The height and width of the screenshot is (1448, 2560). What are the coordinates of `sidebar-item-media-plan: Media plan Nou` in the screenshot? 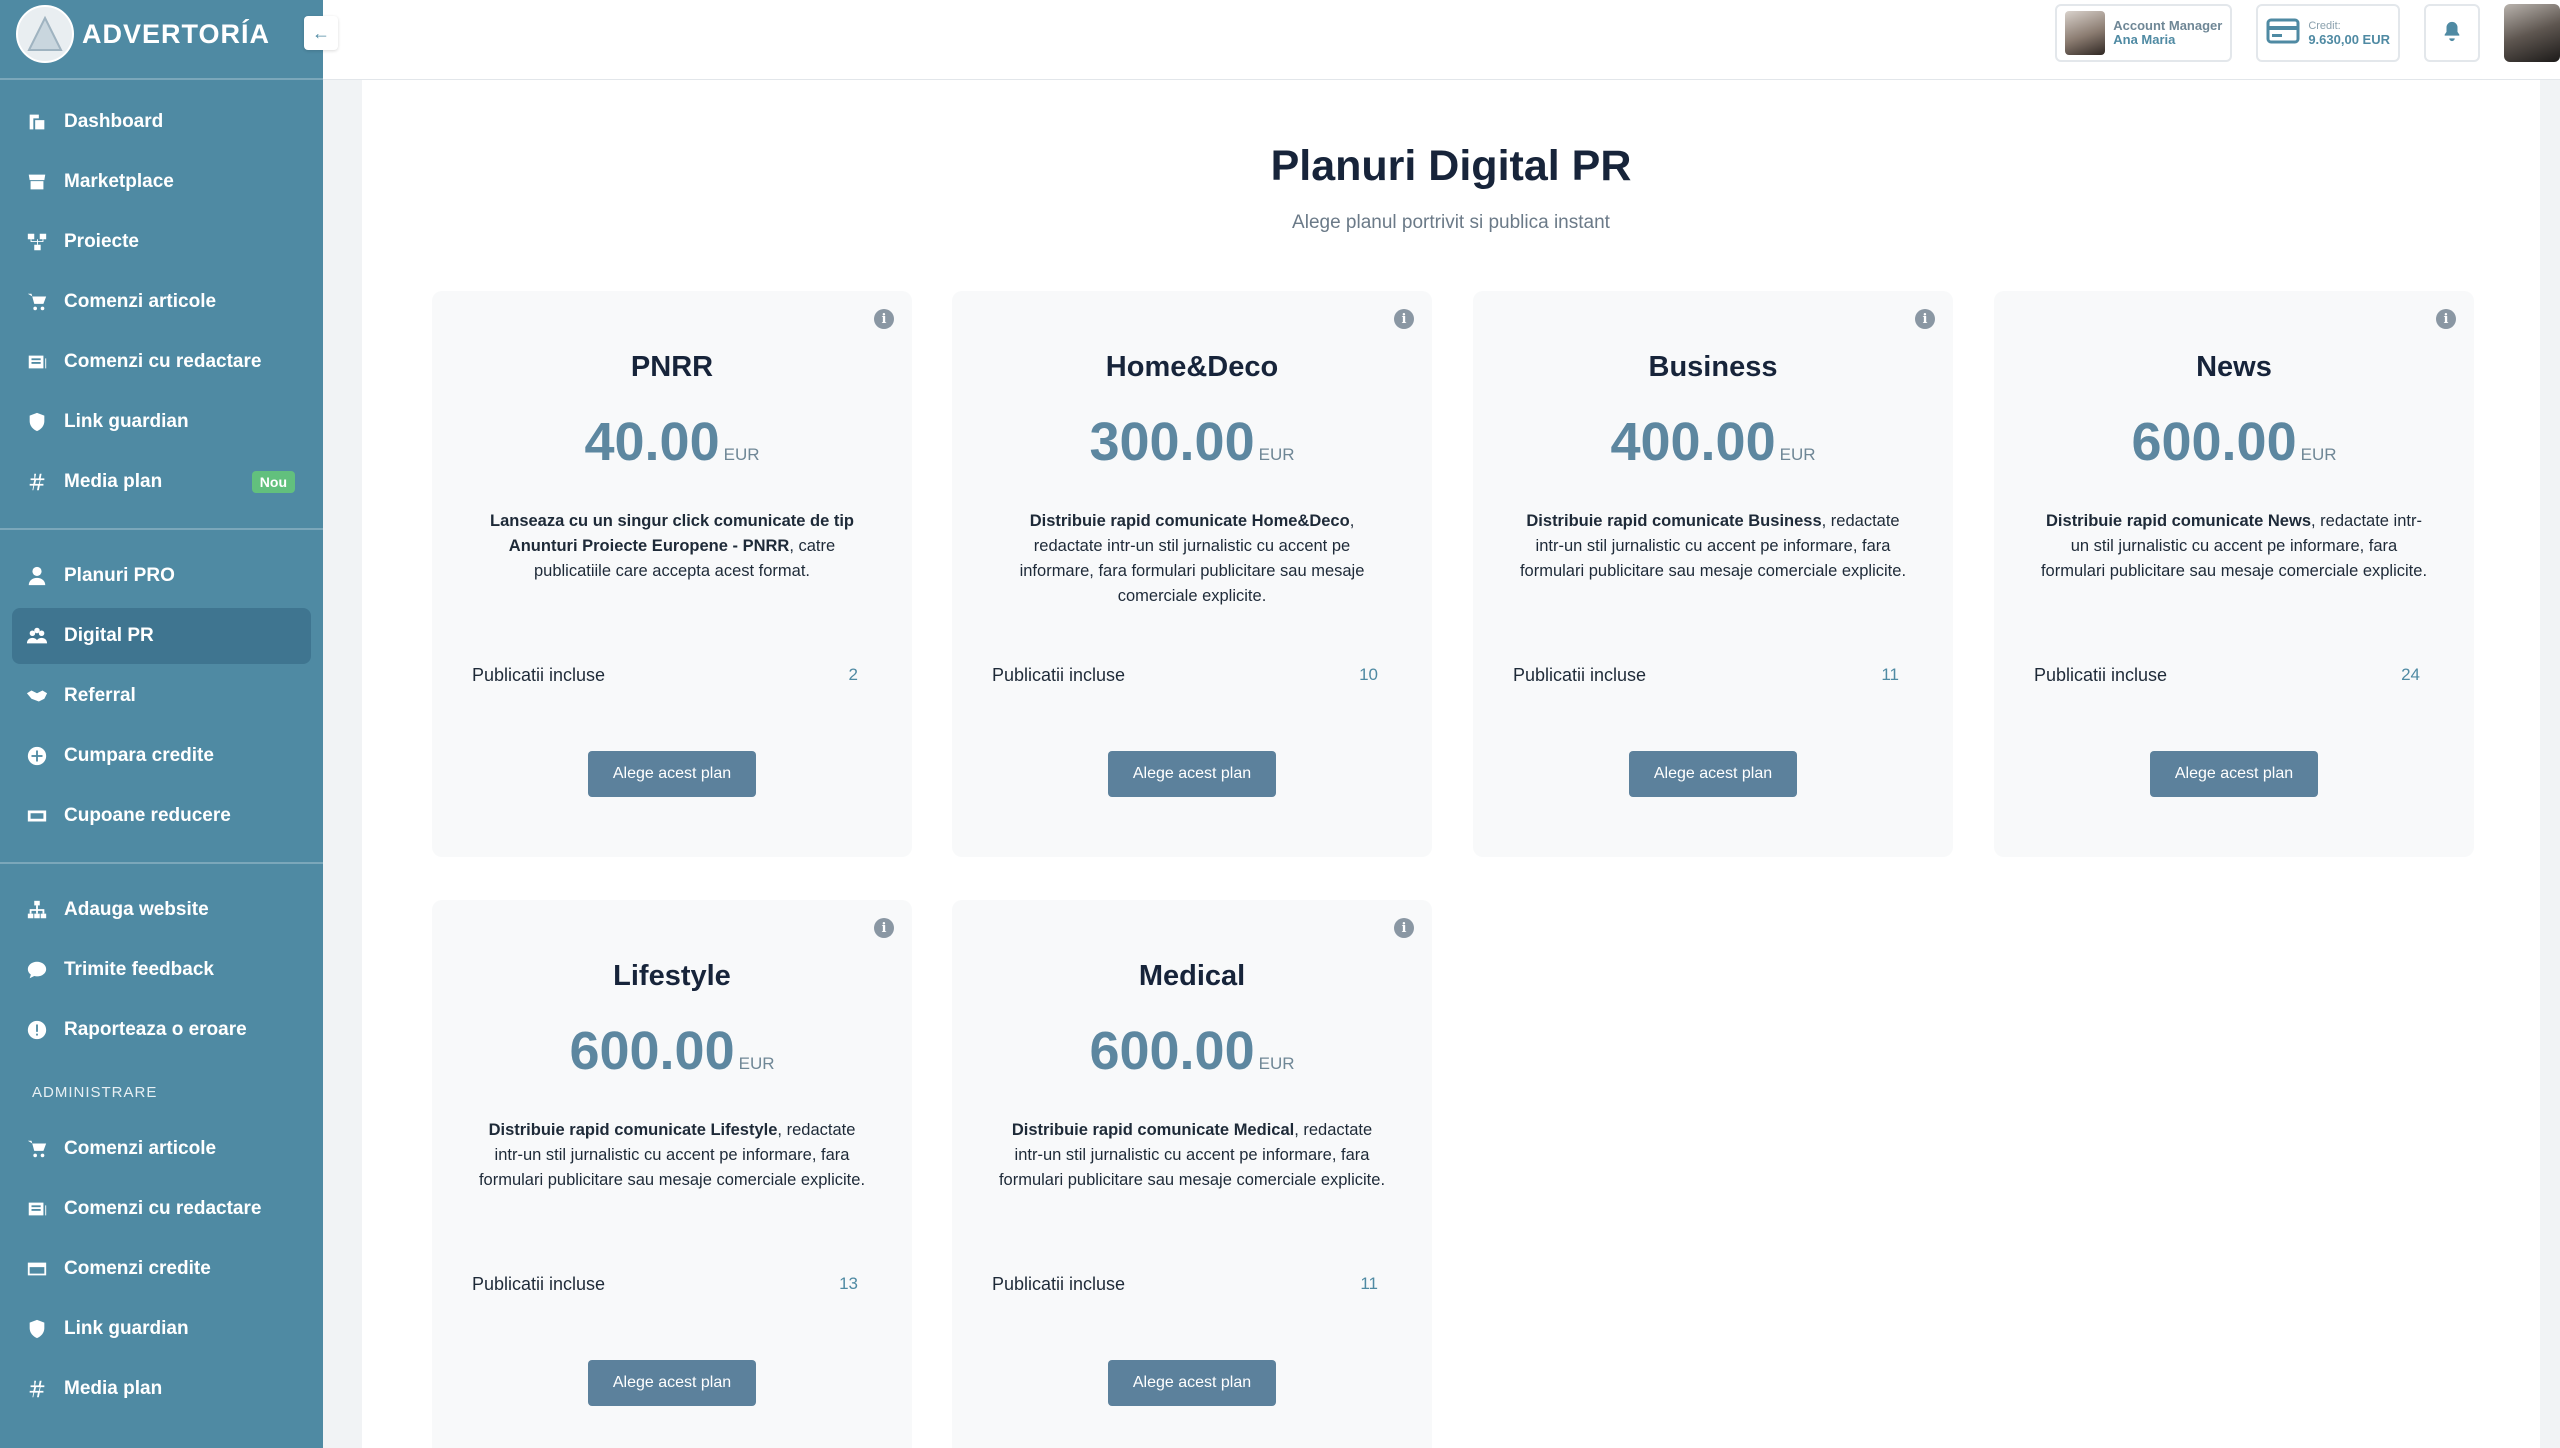 It's located at (161, 482).